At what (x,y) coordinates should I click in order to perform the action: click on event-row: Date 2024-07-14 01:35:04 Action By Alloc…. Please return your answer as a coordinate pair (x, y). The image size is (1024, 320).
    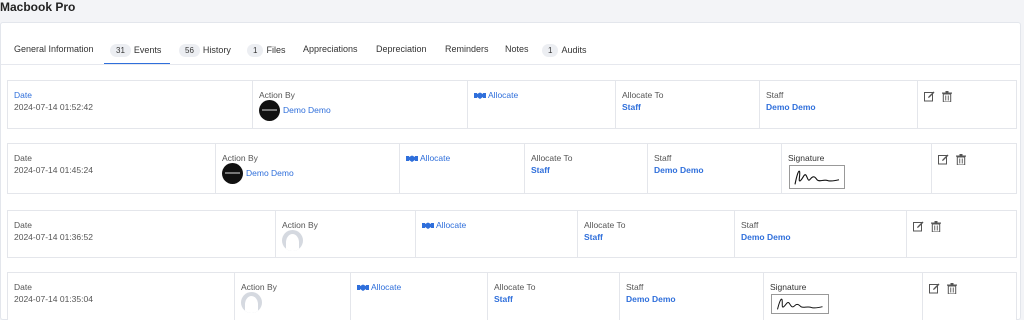
    Looking at the image, I should click on (512, 296).